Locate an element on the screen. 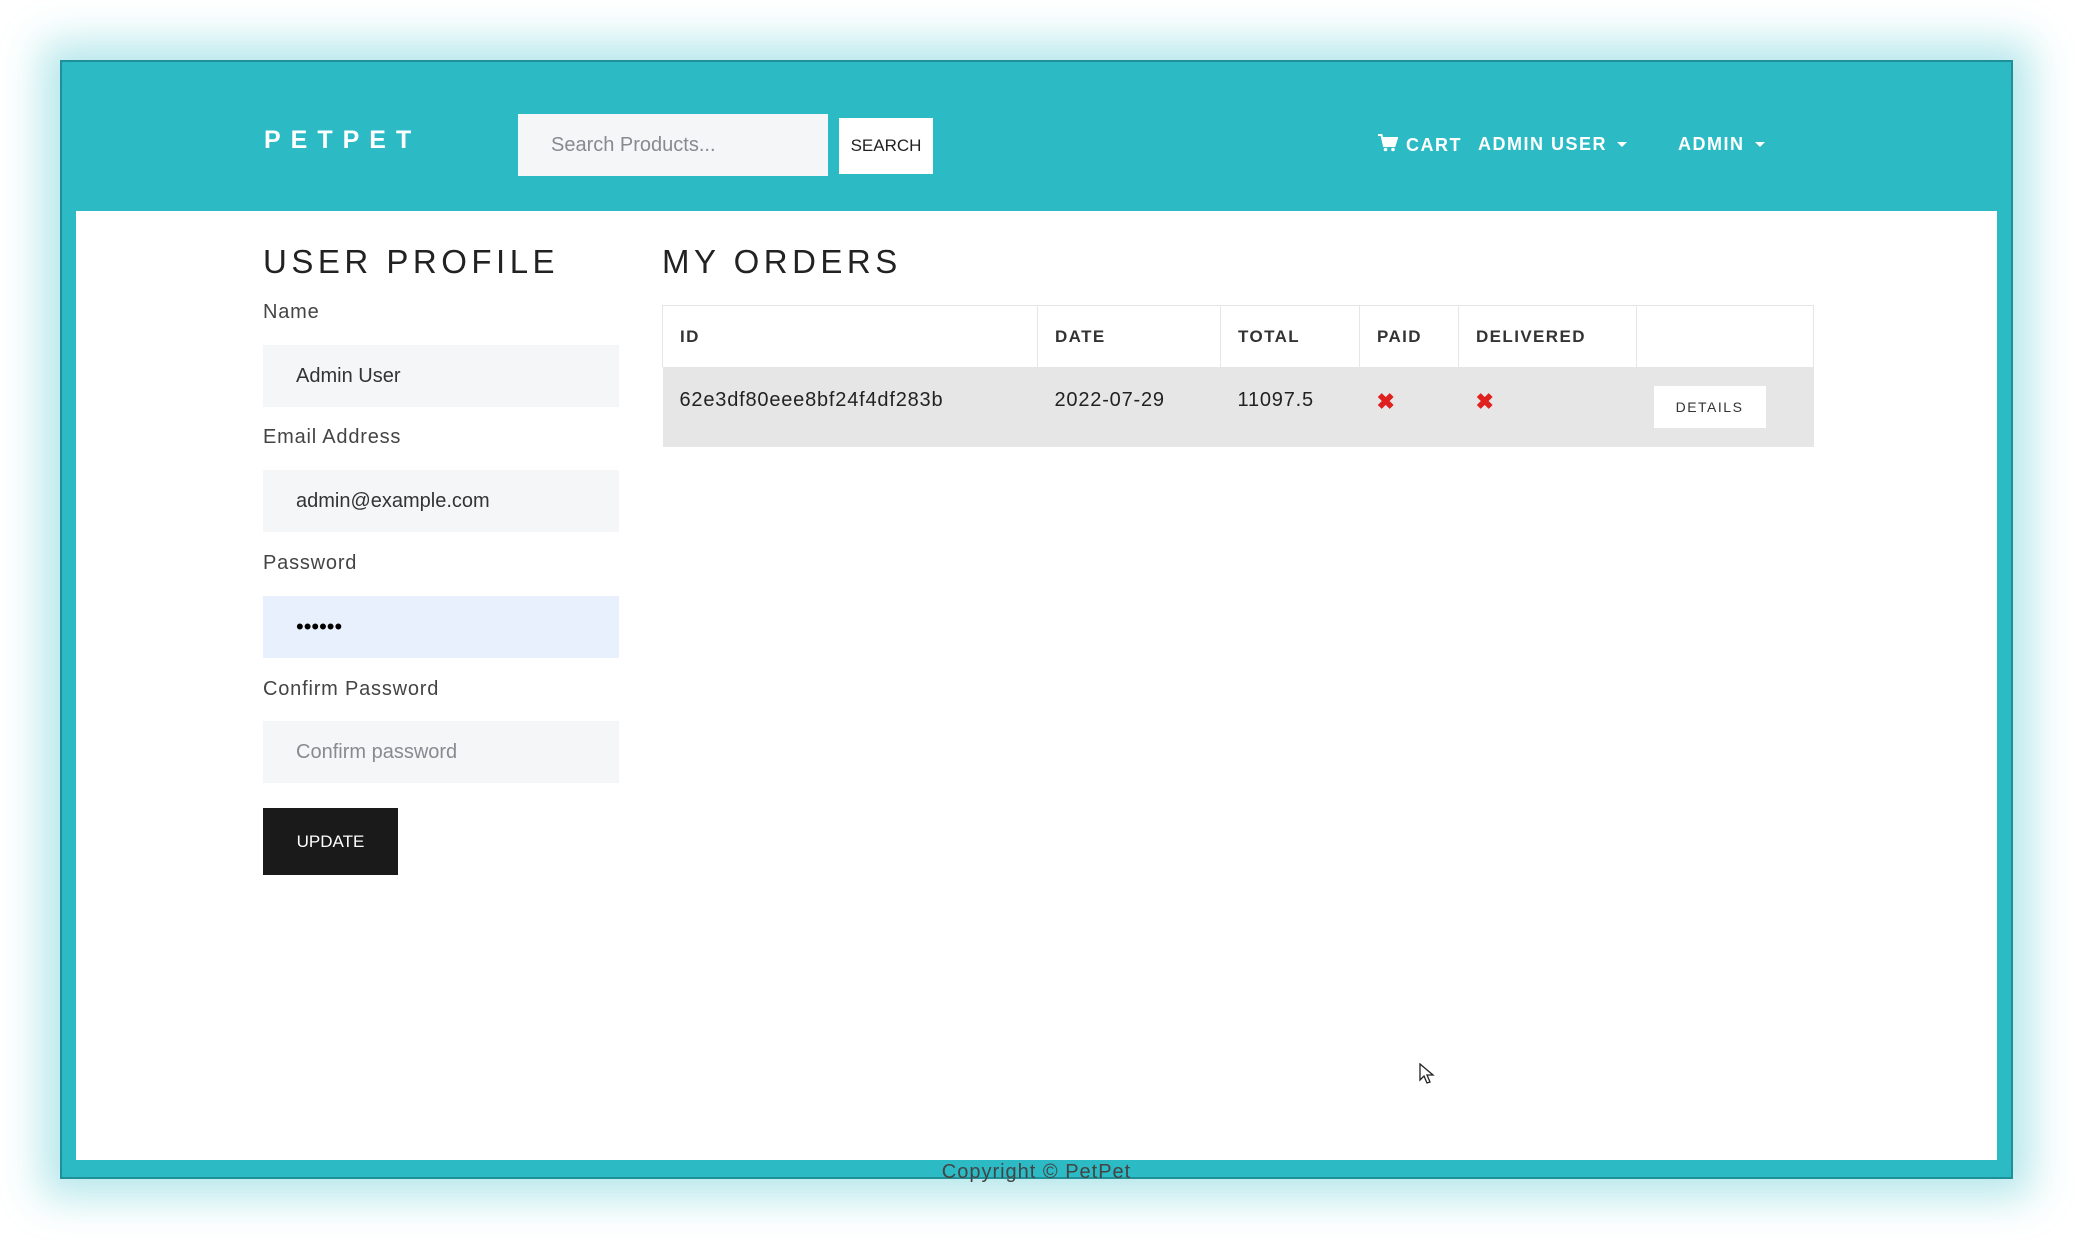 The width and height of the screenshot is (2075, 1240). password-field is located at coordinates (441, 627).